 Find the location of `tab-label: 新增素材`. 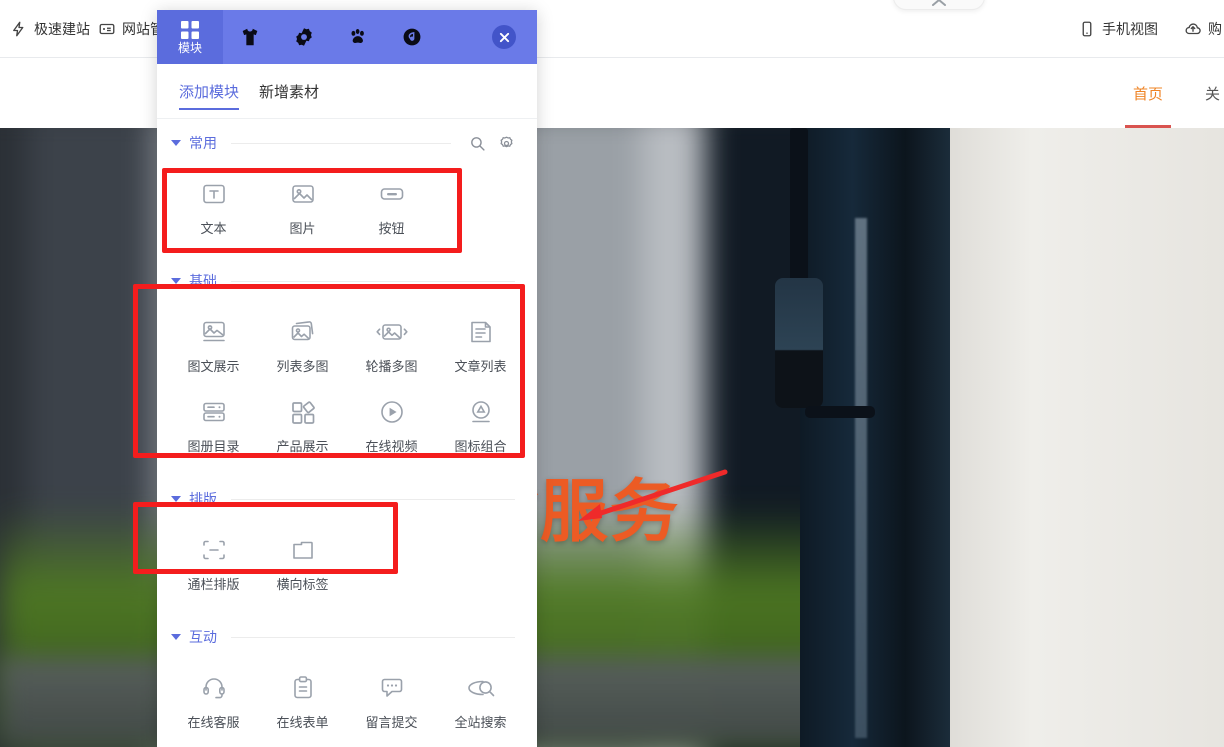

tab-label: 新增素材 is located at coordinates (289, 92).